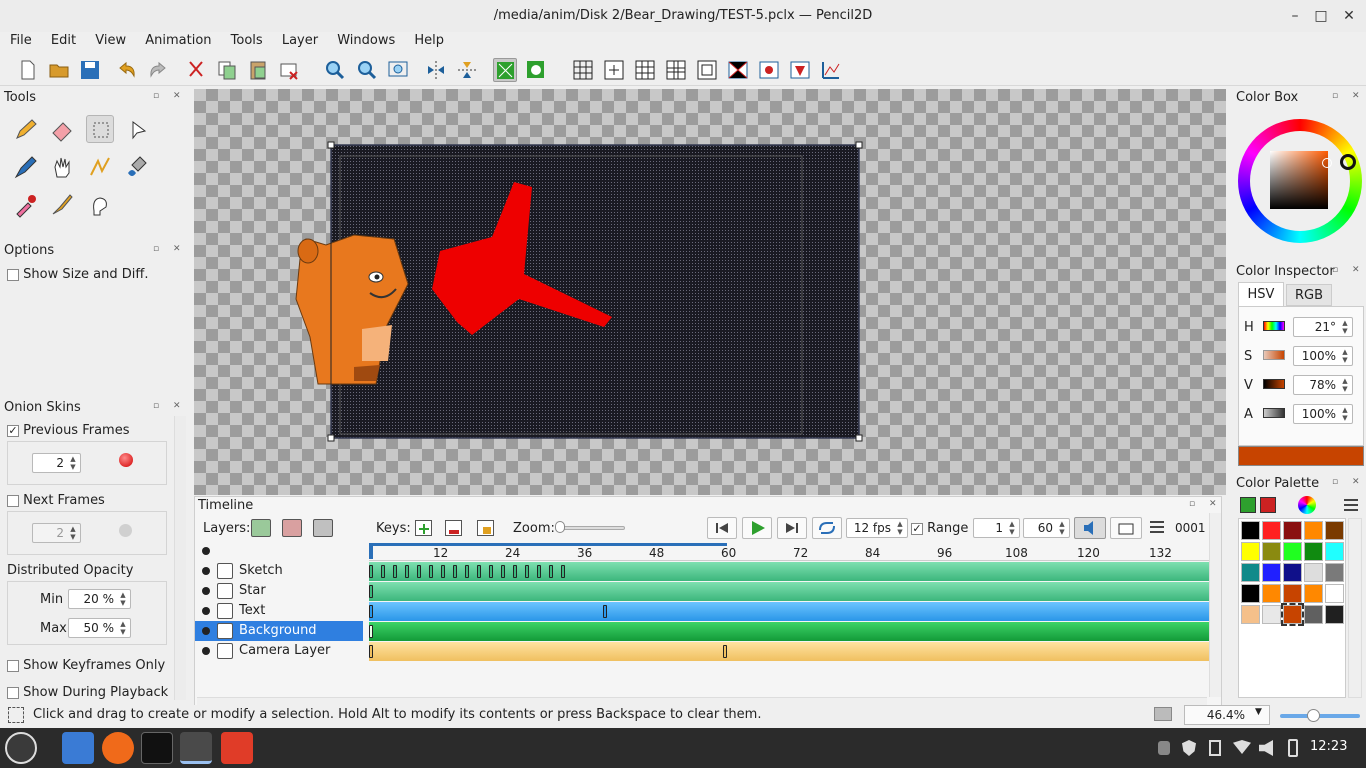 The width and height of the screenshot is (1366, 768). Describe the element at coordinates (676, 70) in the screenshot. I see `golden-ratio-overlay-icon` at that location.